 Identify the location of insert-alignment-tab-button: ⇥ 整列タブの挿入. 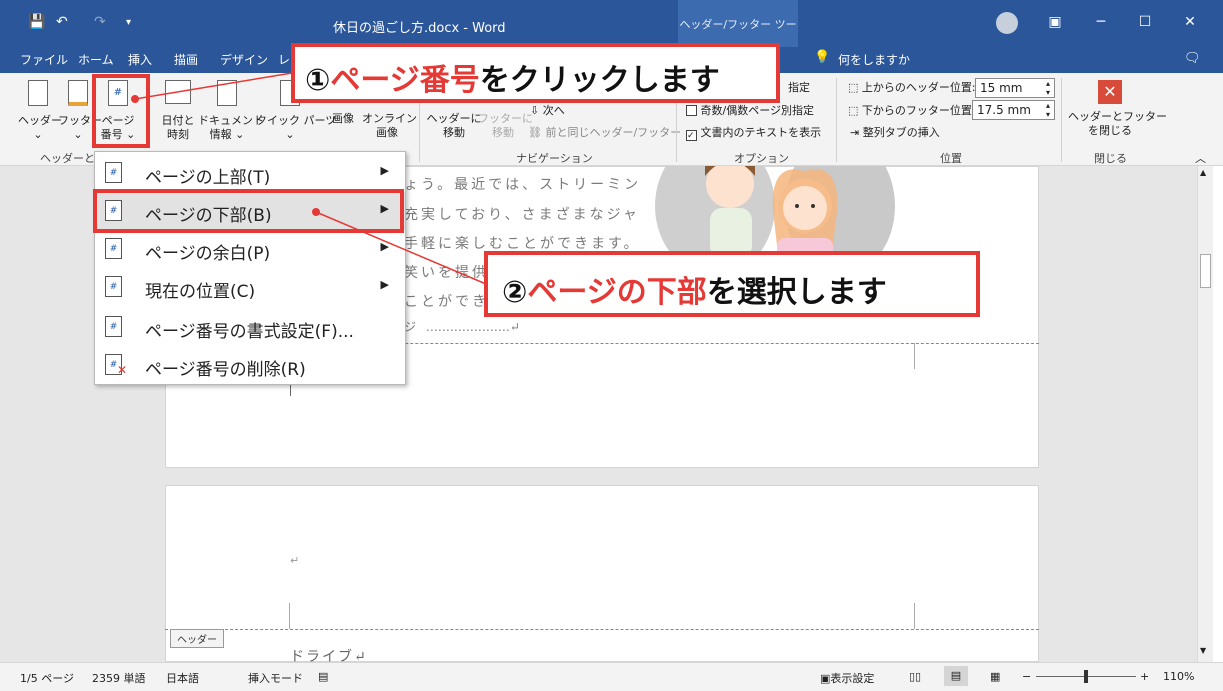
(895, 133).